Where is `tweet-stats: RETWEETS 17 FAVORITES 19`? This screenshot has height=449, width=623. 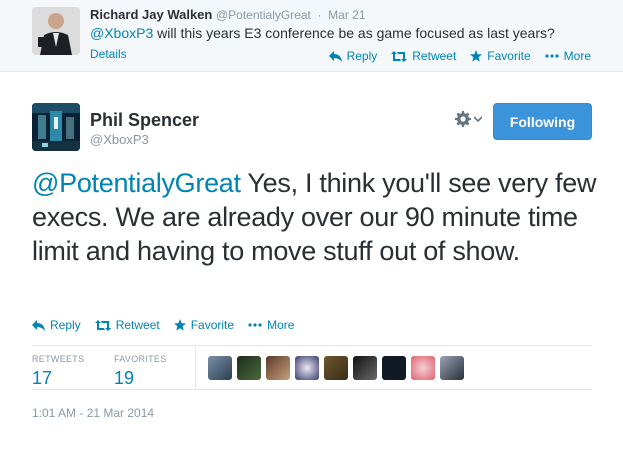
tweet-stats: RETWEETS 17 FAVORITES 19 is located at coordinates (312, 367).